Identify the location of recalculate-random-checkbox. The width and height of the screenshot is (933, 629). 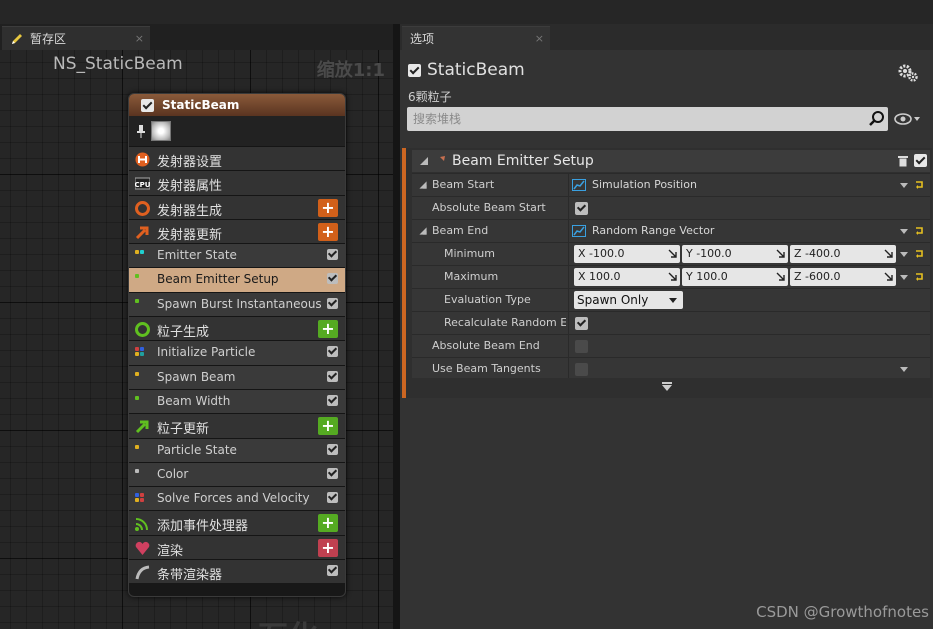
(581, 323).